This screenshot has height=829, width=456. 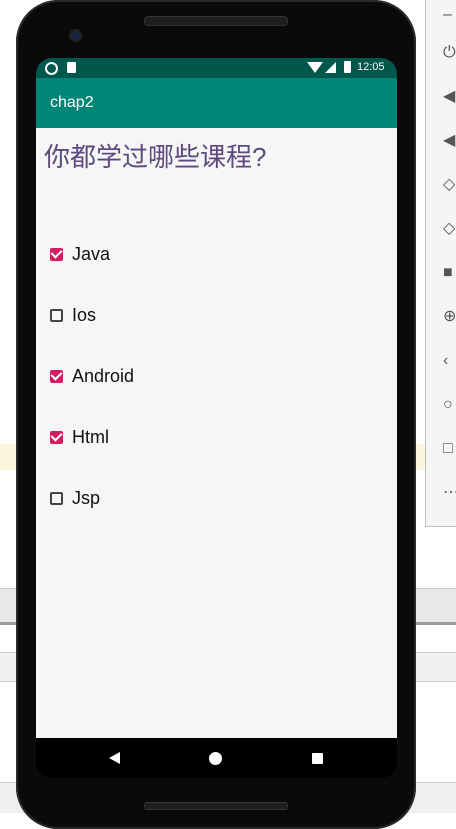 I want to click on checkbox-label: Html, so click(x=90, y=437).